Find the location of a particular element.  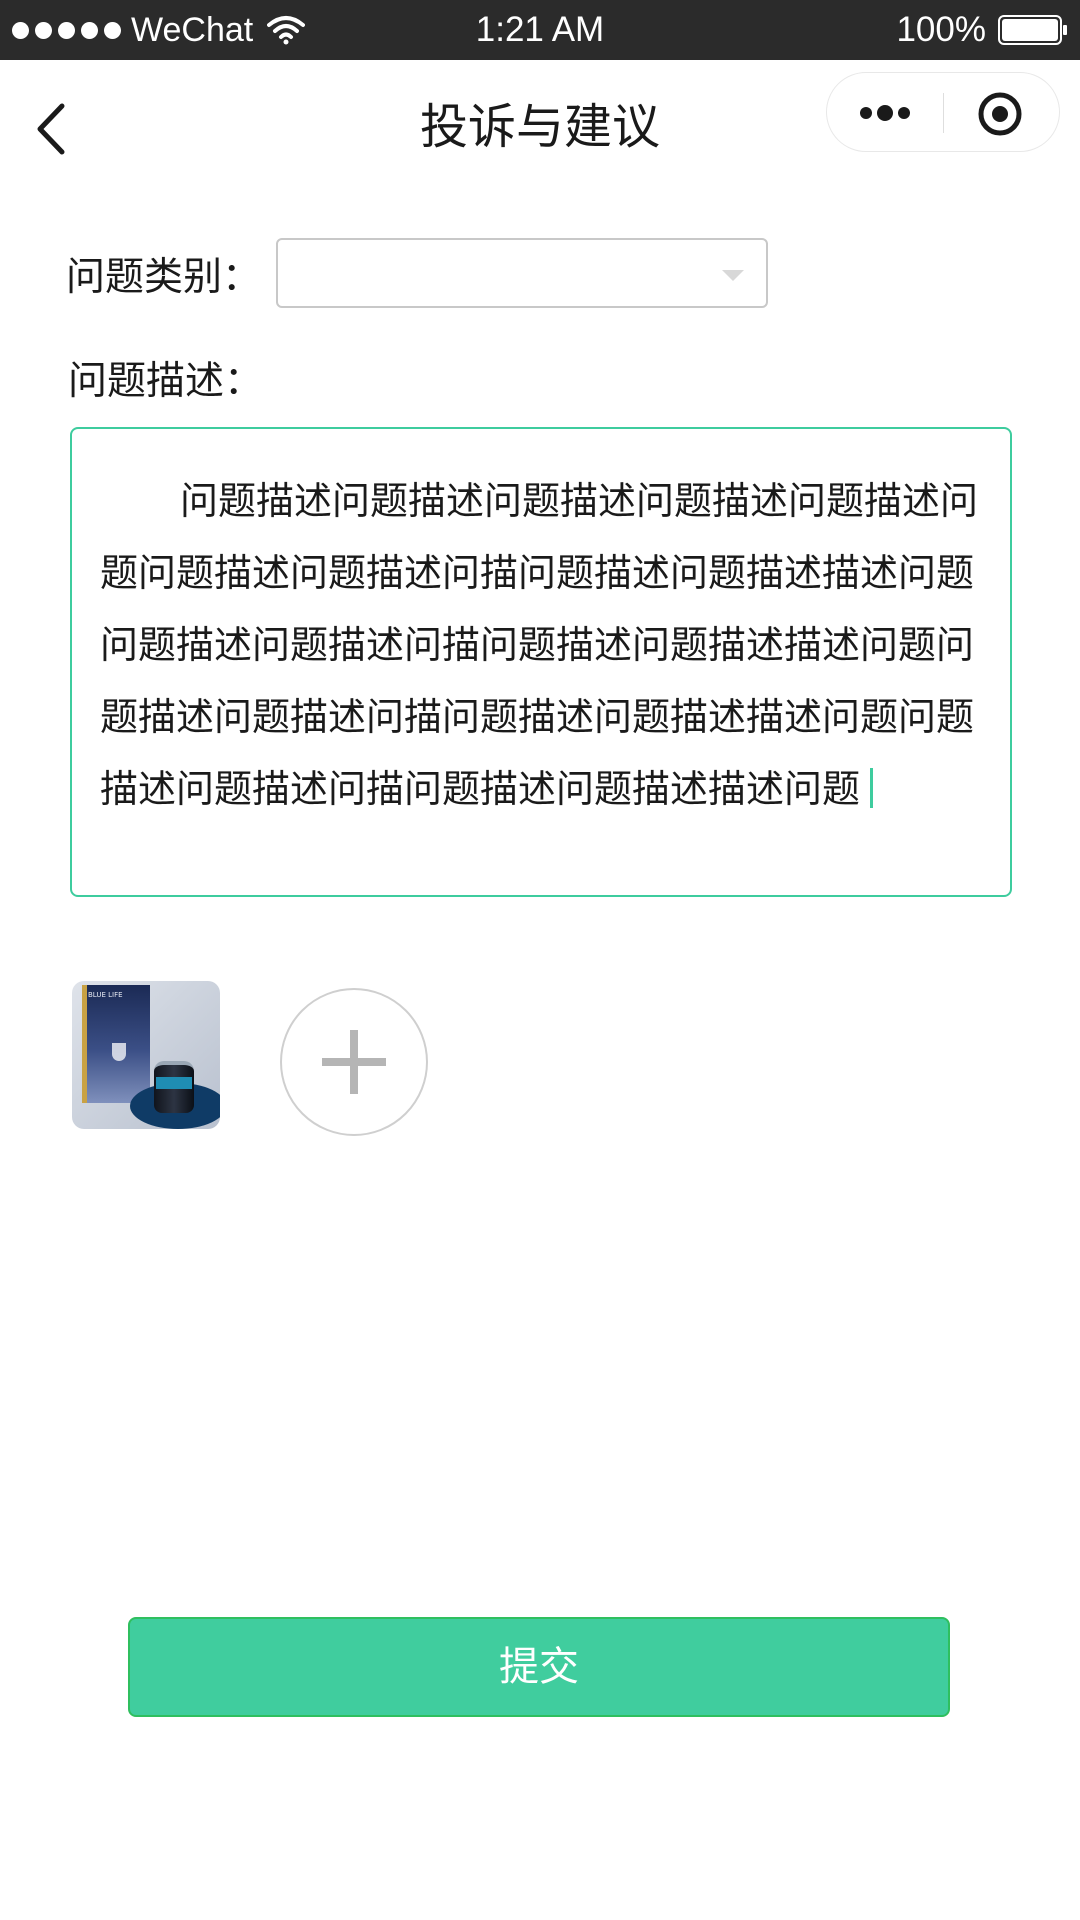

submit-button: 提交 is located at coordinates (539, 1667).